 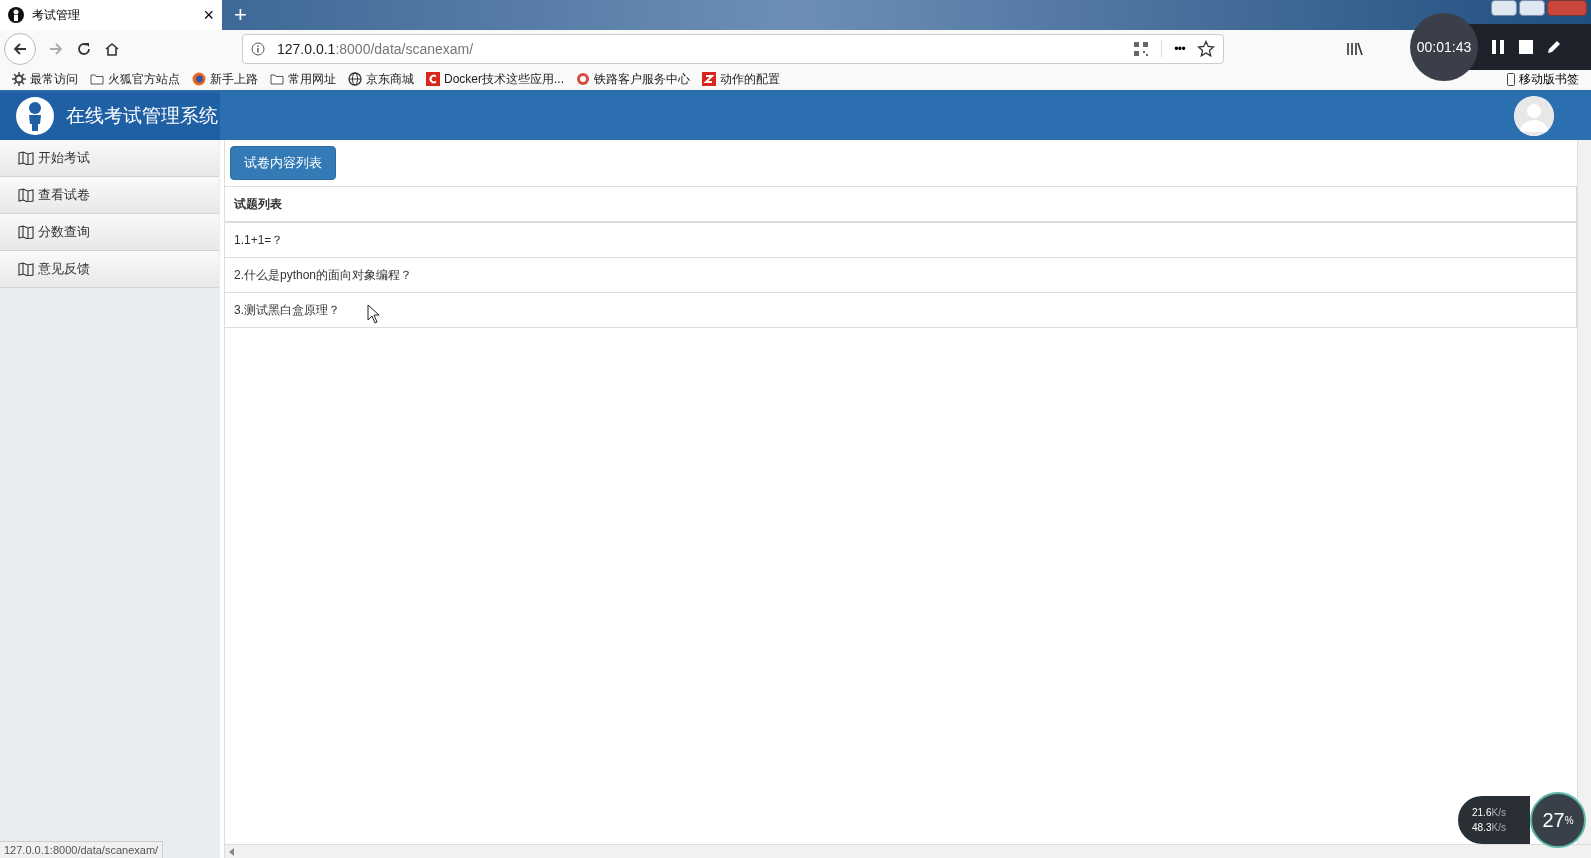 I want to click on table-row: 1.1+1=？, so click(x=901, y=240).